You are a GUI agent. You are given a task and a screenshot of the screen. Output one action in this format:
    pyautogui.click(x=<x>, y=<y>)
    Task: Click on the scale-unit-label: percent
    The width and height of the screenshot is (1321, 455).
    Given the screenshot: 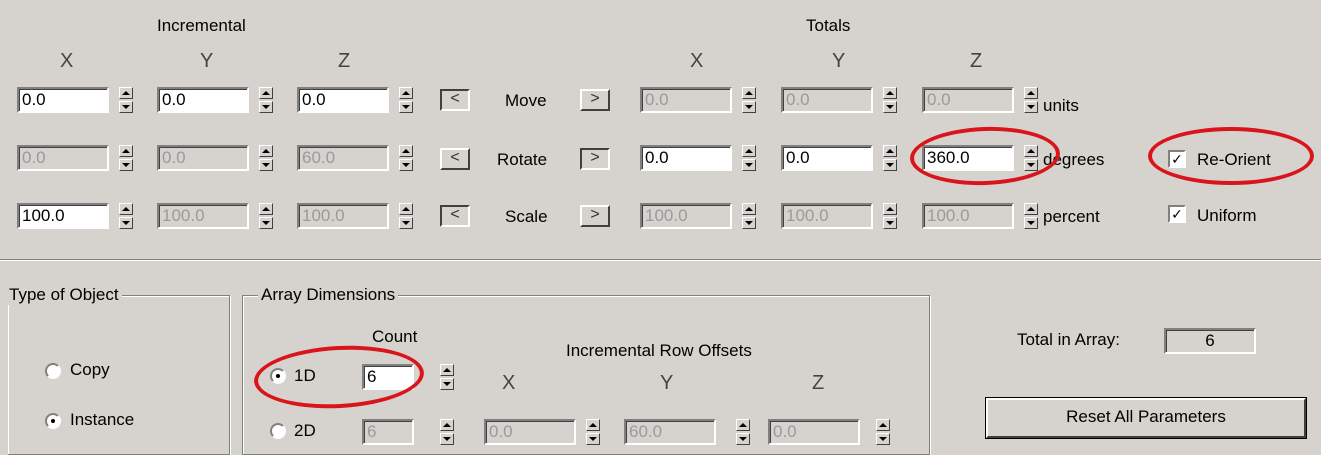 What is the action you would take?
    pyautogui.click(x=1071, y=216)
    